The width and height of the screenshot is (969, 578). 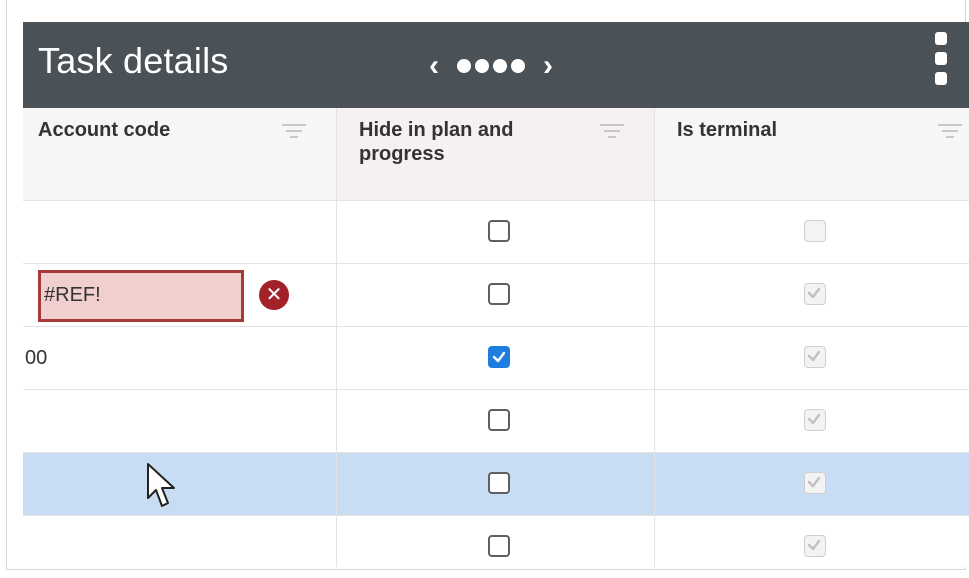 What do you see at coordinates (180, 154) in the screenshot?
I see `column-header-account-code: Account code` at bounding box center [180, 154].